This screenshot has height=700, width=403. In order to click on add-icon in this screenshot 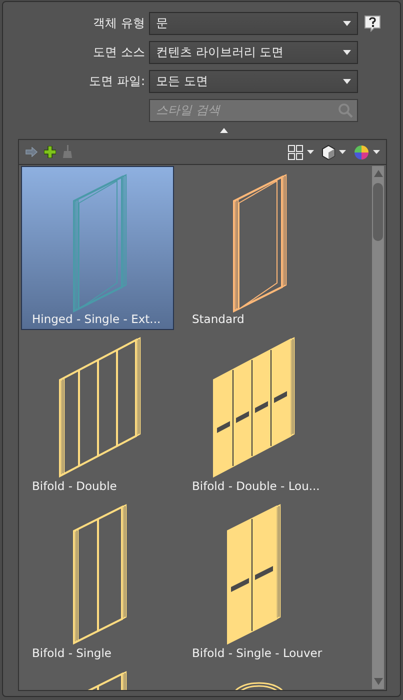, I will do `click(50, 152)`.